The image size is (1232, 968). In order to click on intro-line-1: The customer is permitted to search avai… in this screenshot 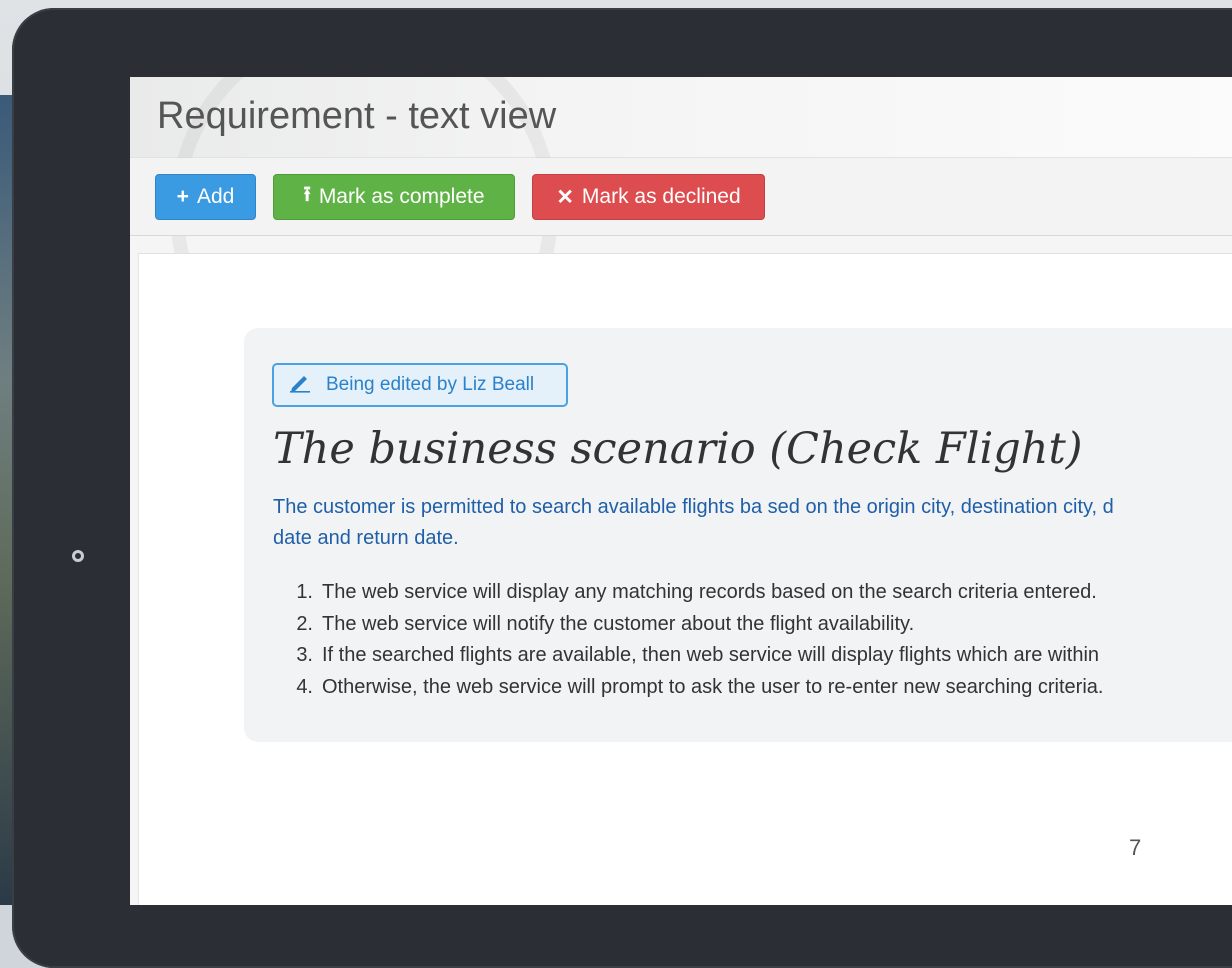, I will do `click(693, 507)`.